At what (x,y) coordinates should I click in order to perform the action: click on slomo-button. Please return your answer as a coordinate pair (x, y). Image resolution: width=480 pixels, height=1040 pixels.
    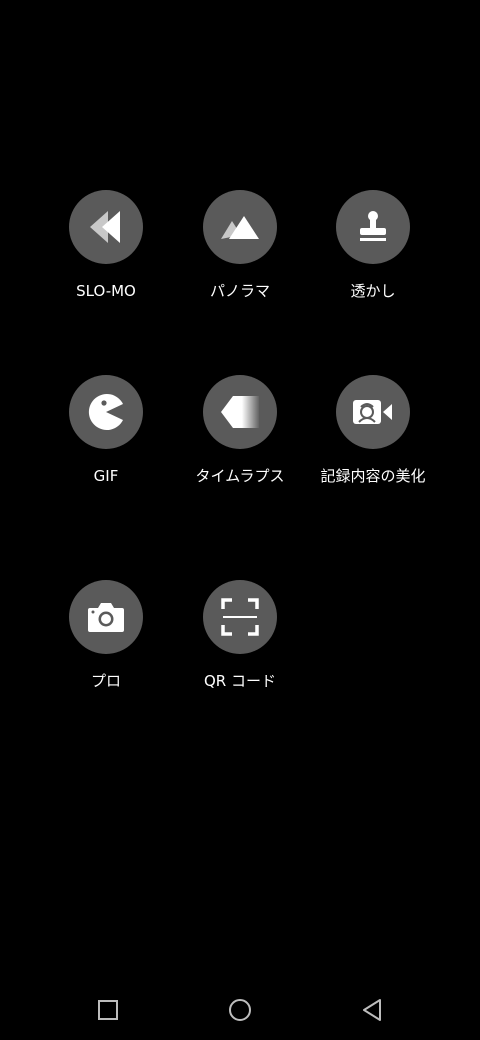
    Looking at the image, I should click on (106, 227).